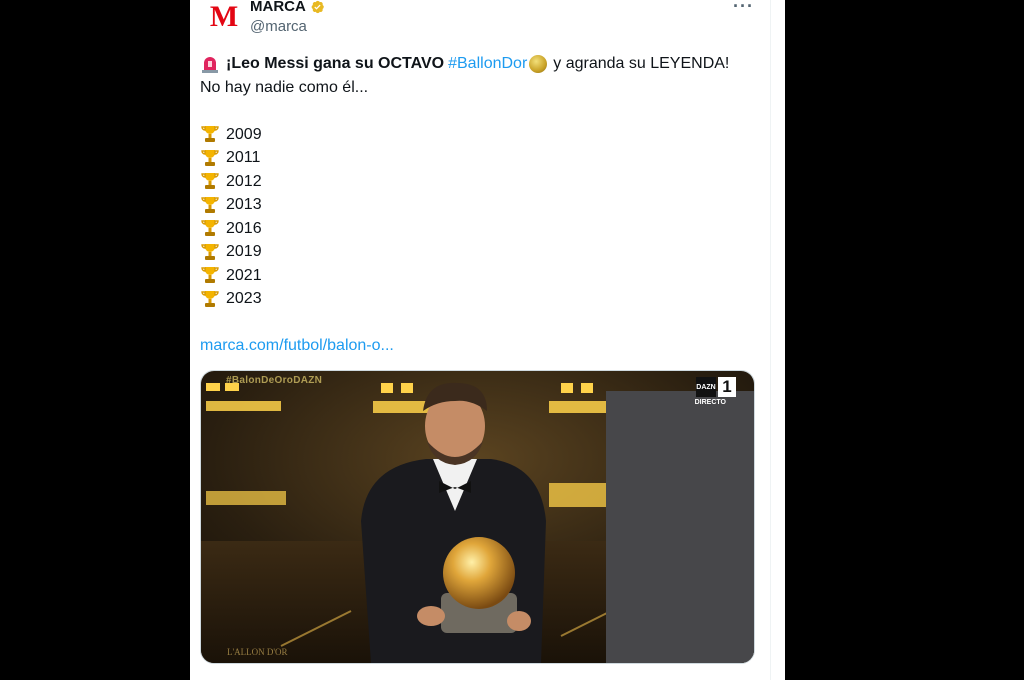 This screenshot has height=680, width=1024. I want to click on author-handle: @marca, so click(278, 26).